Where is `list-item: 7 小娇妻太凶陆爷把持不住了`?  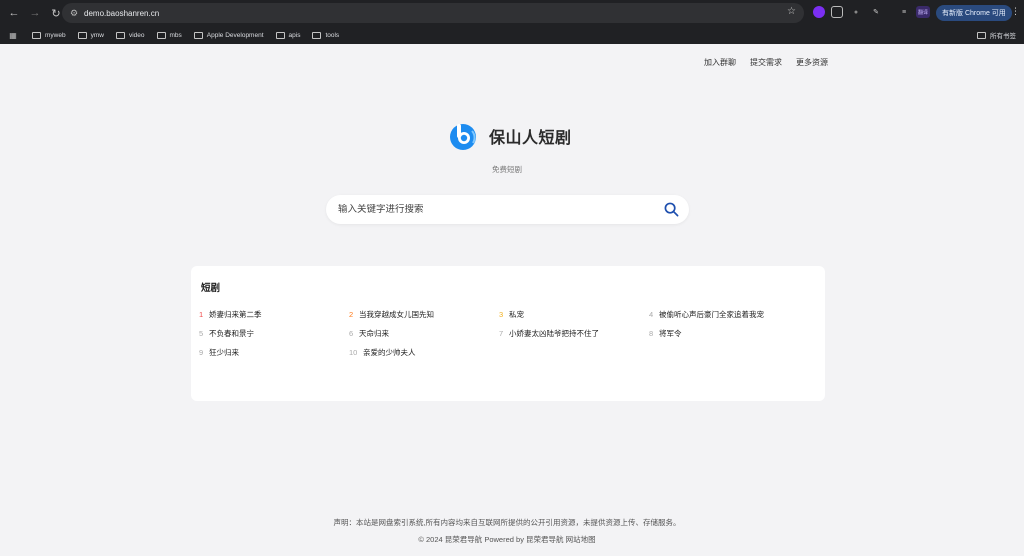
list-item: 7 小娇妻太凶陆爷把持不住了 is located at coordinates (574, 333).